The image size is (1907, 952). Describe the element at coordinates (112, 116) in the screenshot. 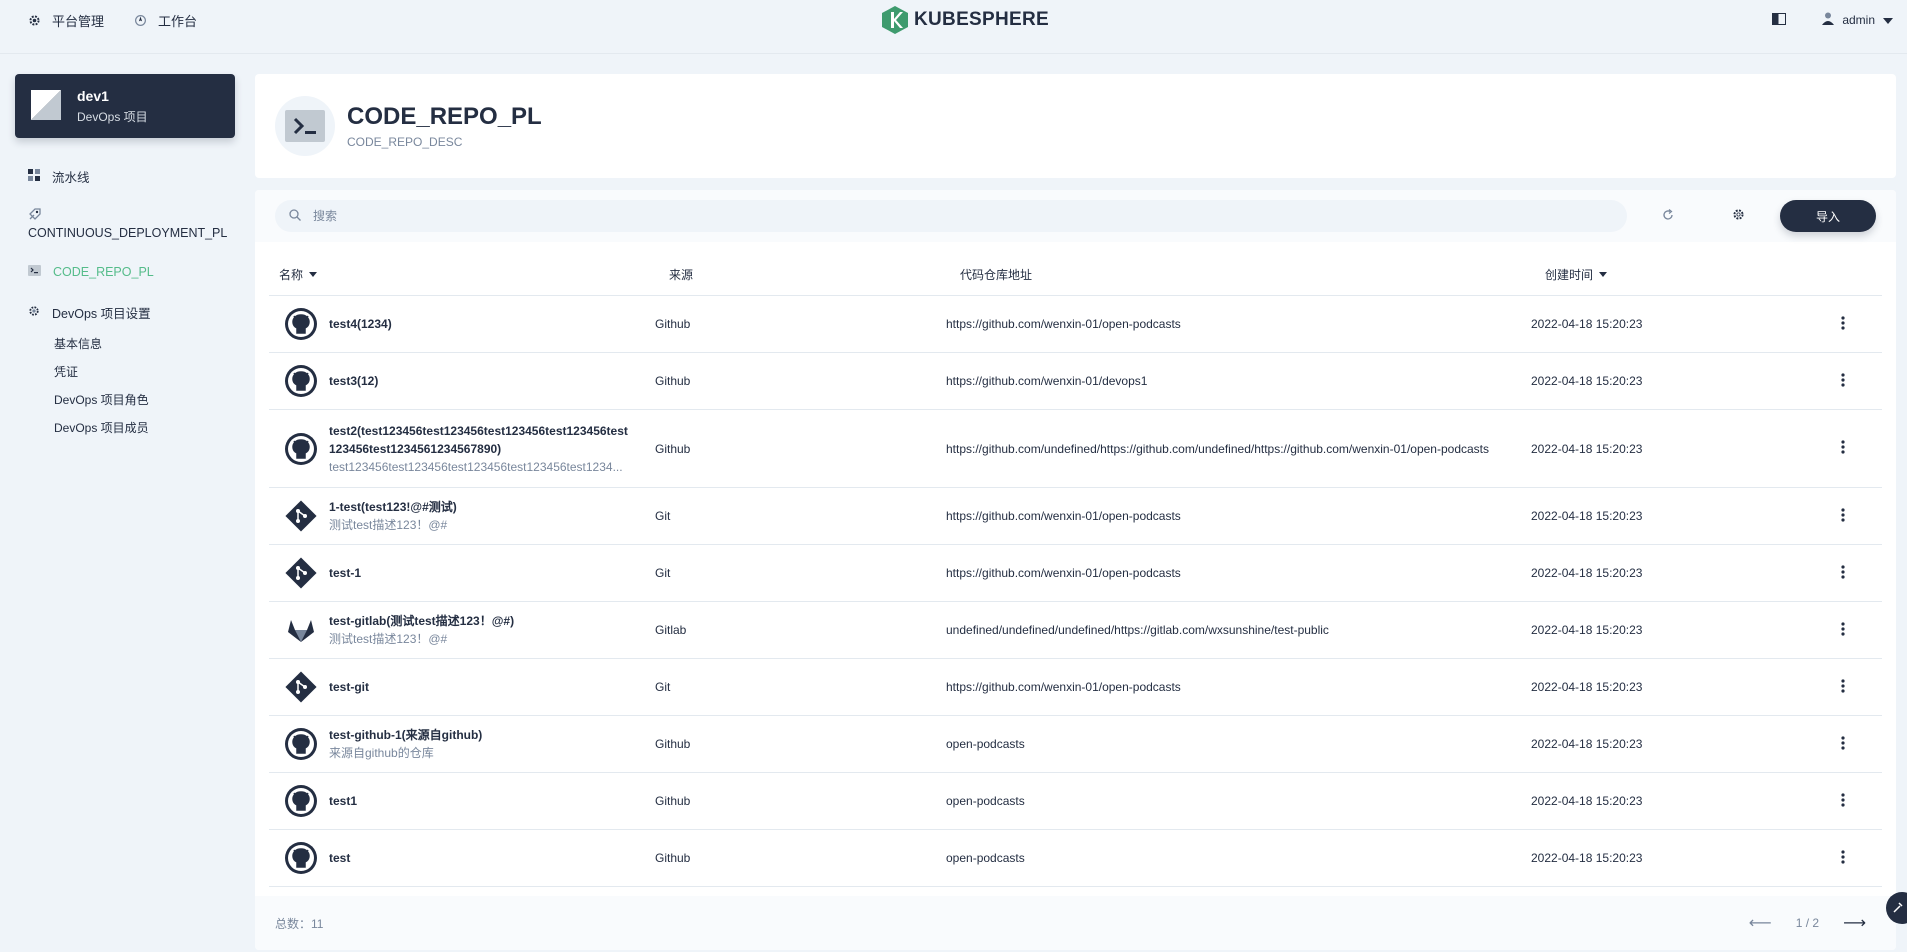

I see `project-type: DevOps 项目` at that location.